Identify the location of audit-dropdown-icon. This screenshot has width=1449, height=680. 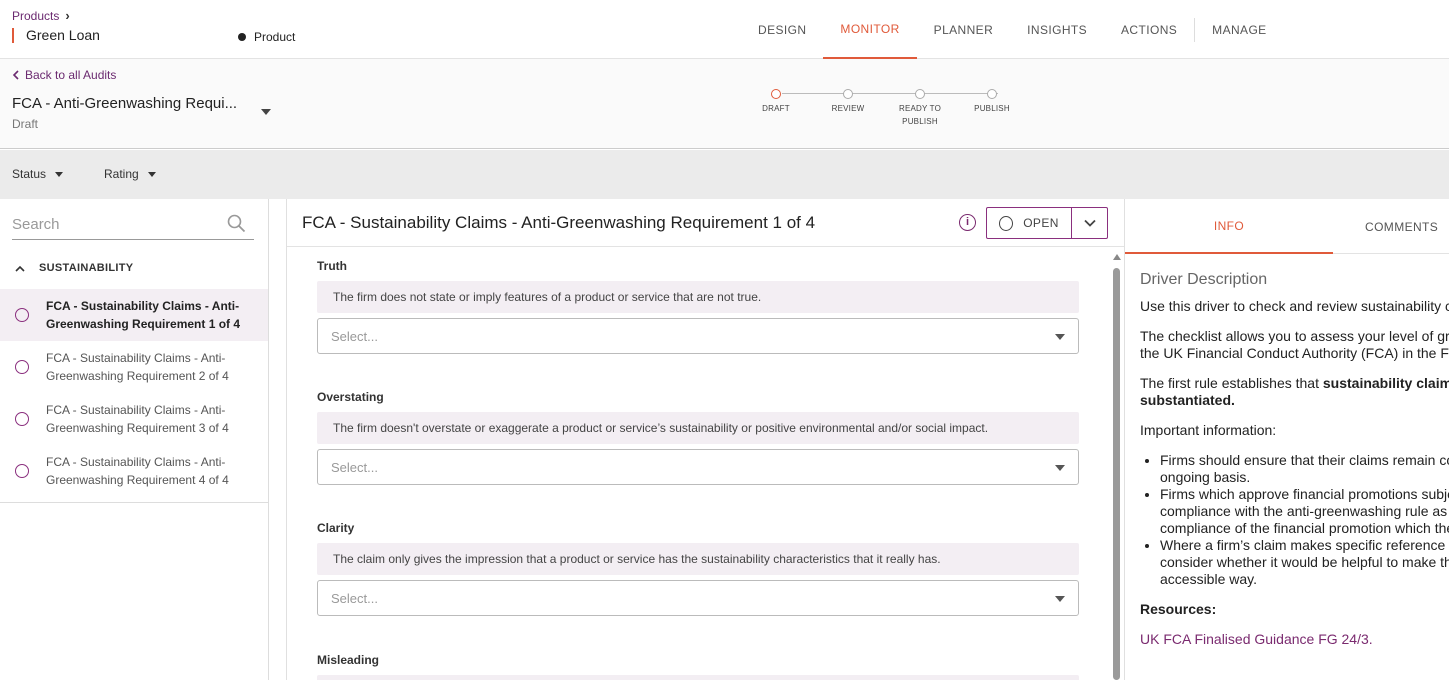
(266, 112).